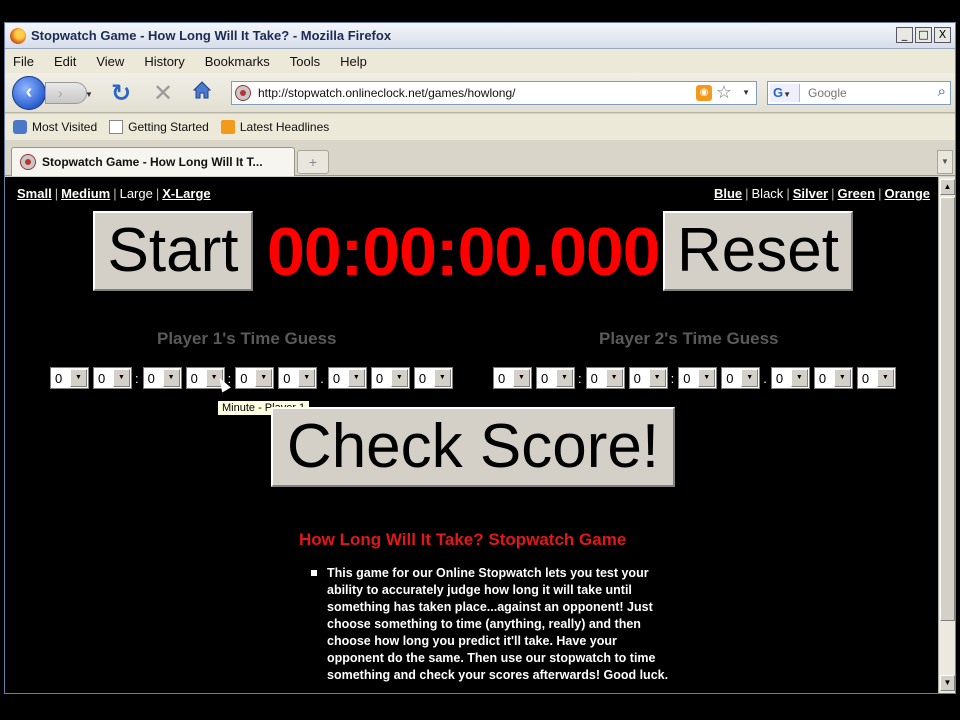 The width and height of the screenshot is (960, 720). Describe the element at coordinates (857, 193) in the screenshot. I see `color-green-link: Green` at that location.